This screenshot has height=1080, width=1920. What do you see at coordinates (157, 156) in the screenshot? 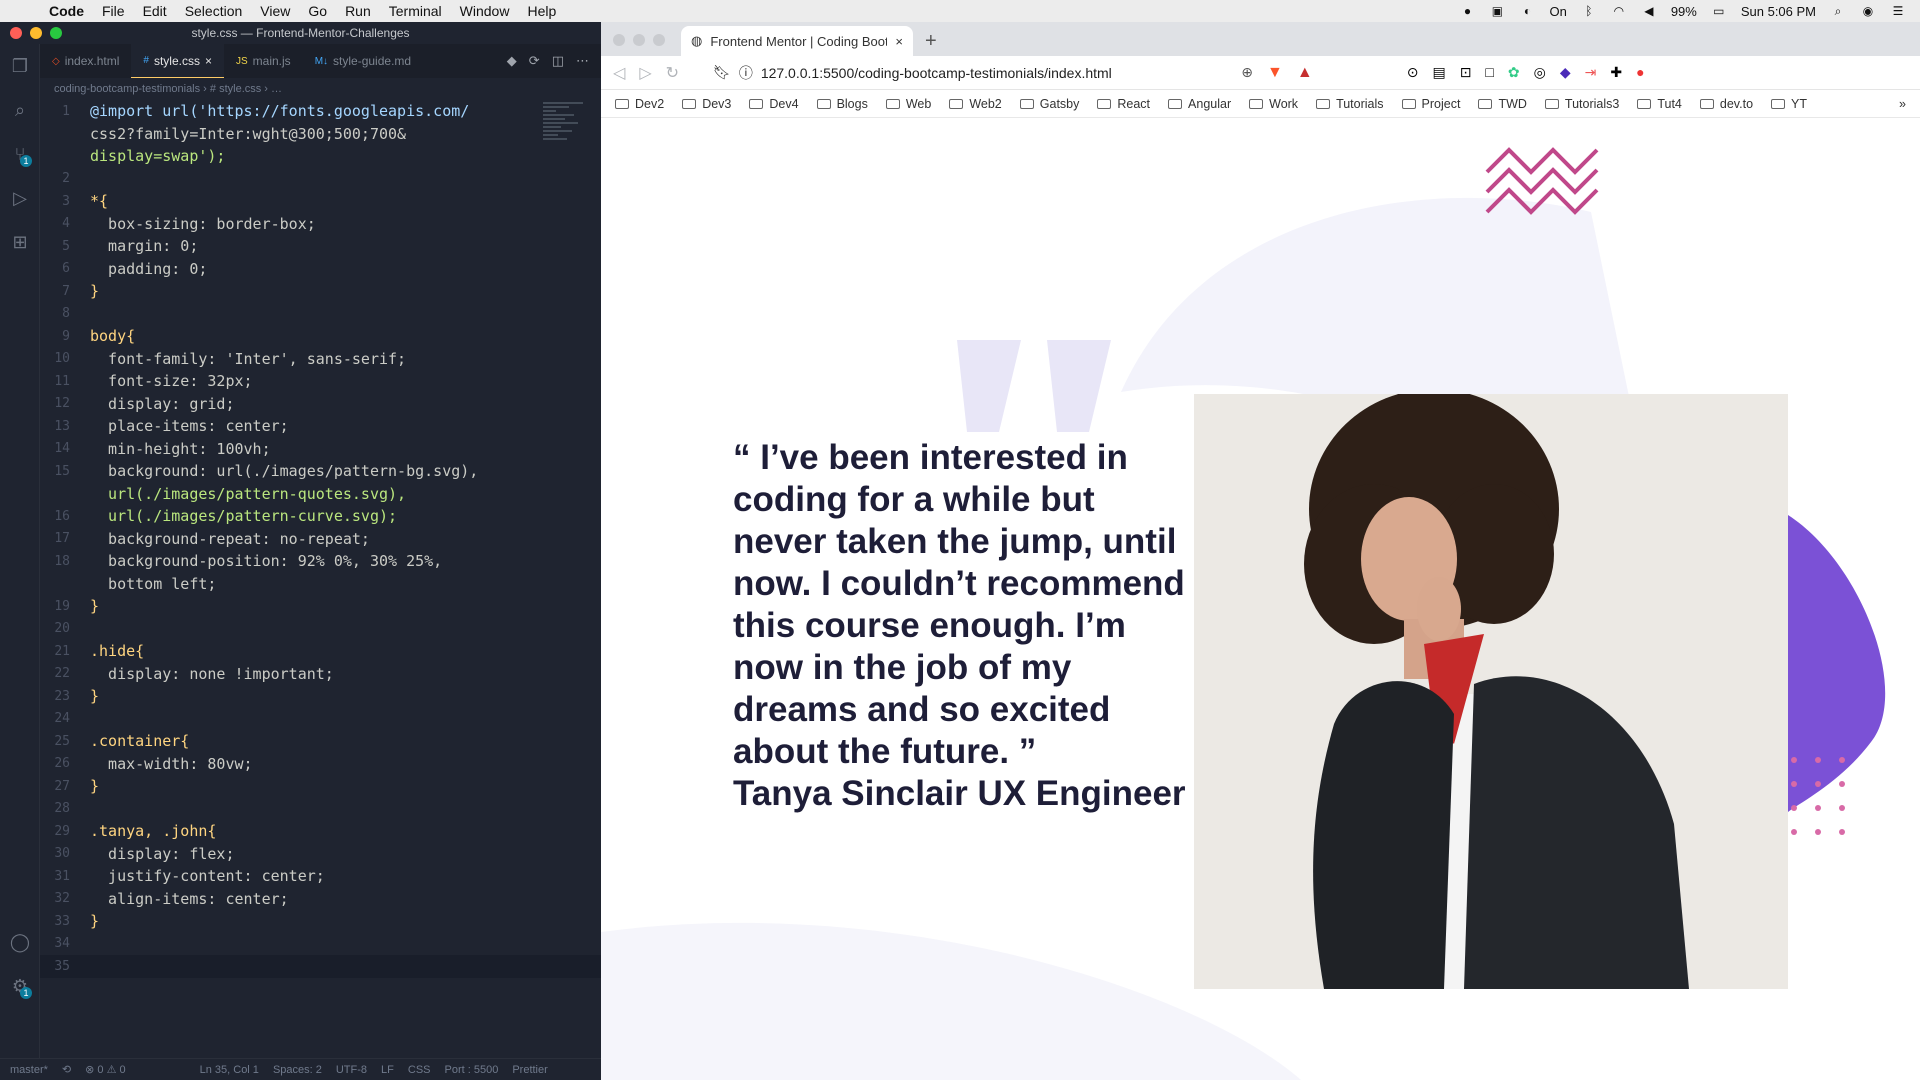
I see `code-text: display=swap');` at bounding box center [157, 156].